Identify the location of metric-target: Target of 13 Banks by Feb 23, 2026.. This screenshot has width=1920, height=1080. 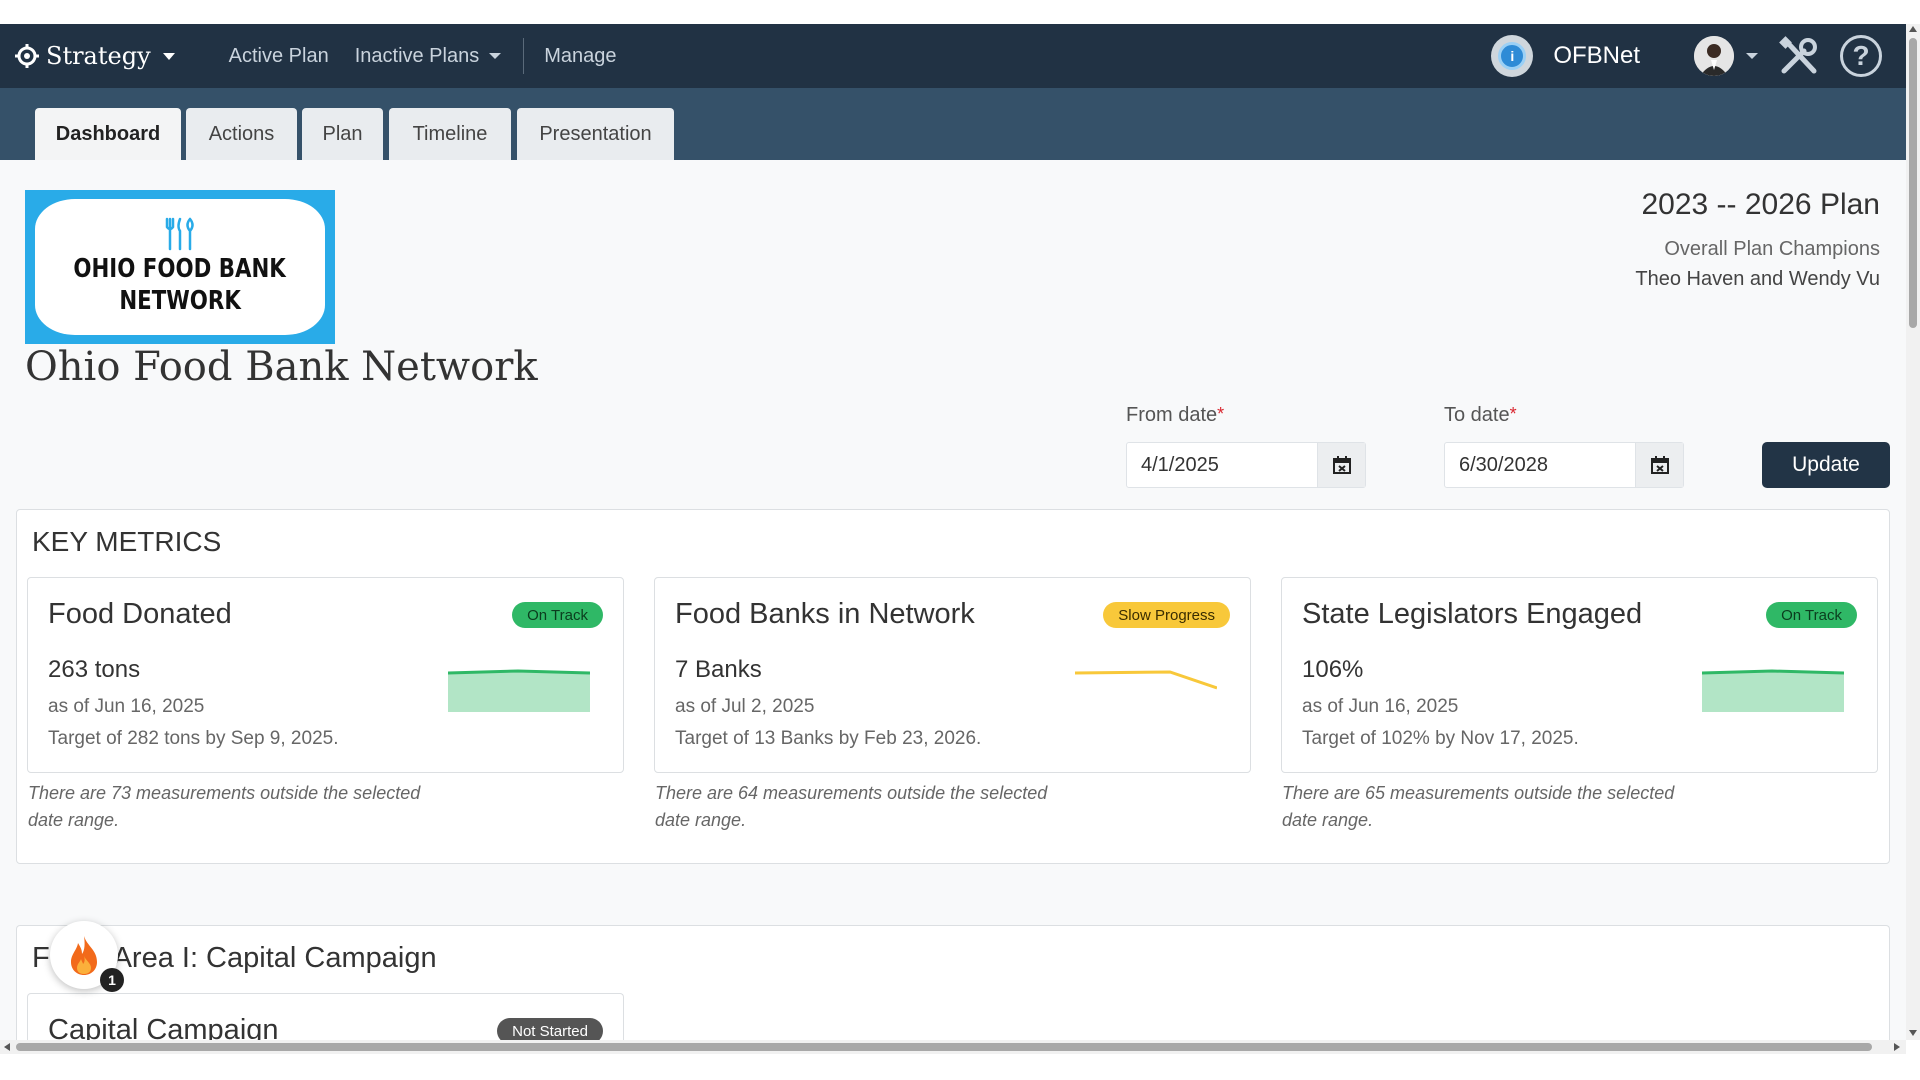
(828, 738).